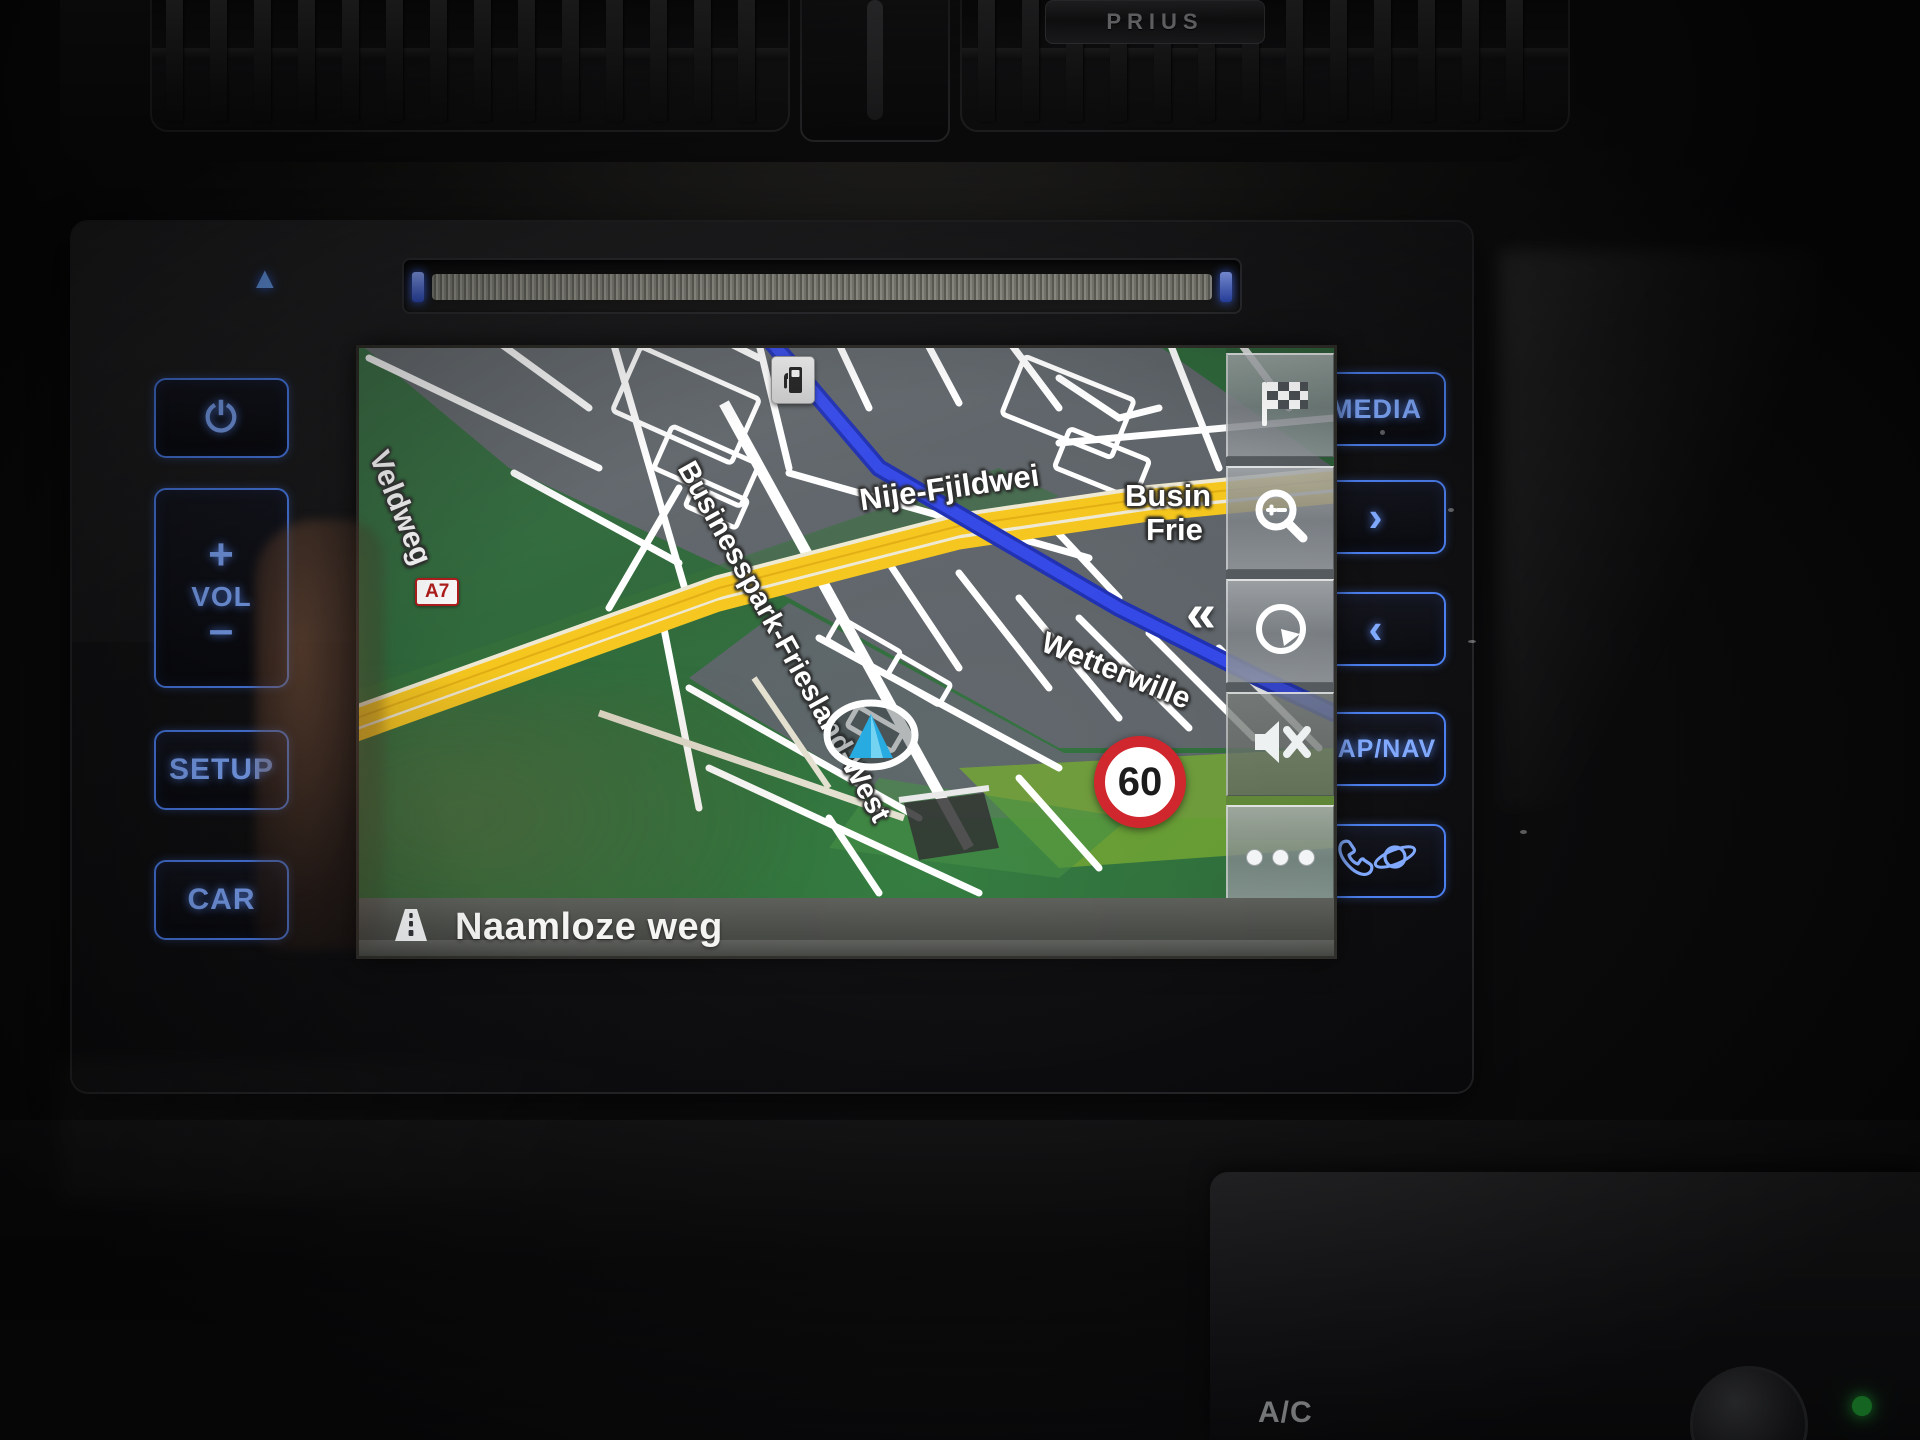 This screenshot has height=1440, width=1920. What do you see at coordinates (846, 927) in the screenshot?
I see `current-road-status-bar: Naamloze weg` at bounding box center [846, 927].